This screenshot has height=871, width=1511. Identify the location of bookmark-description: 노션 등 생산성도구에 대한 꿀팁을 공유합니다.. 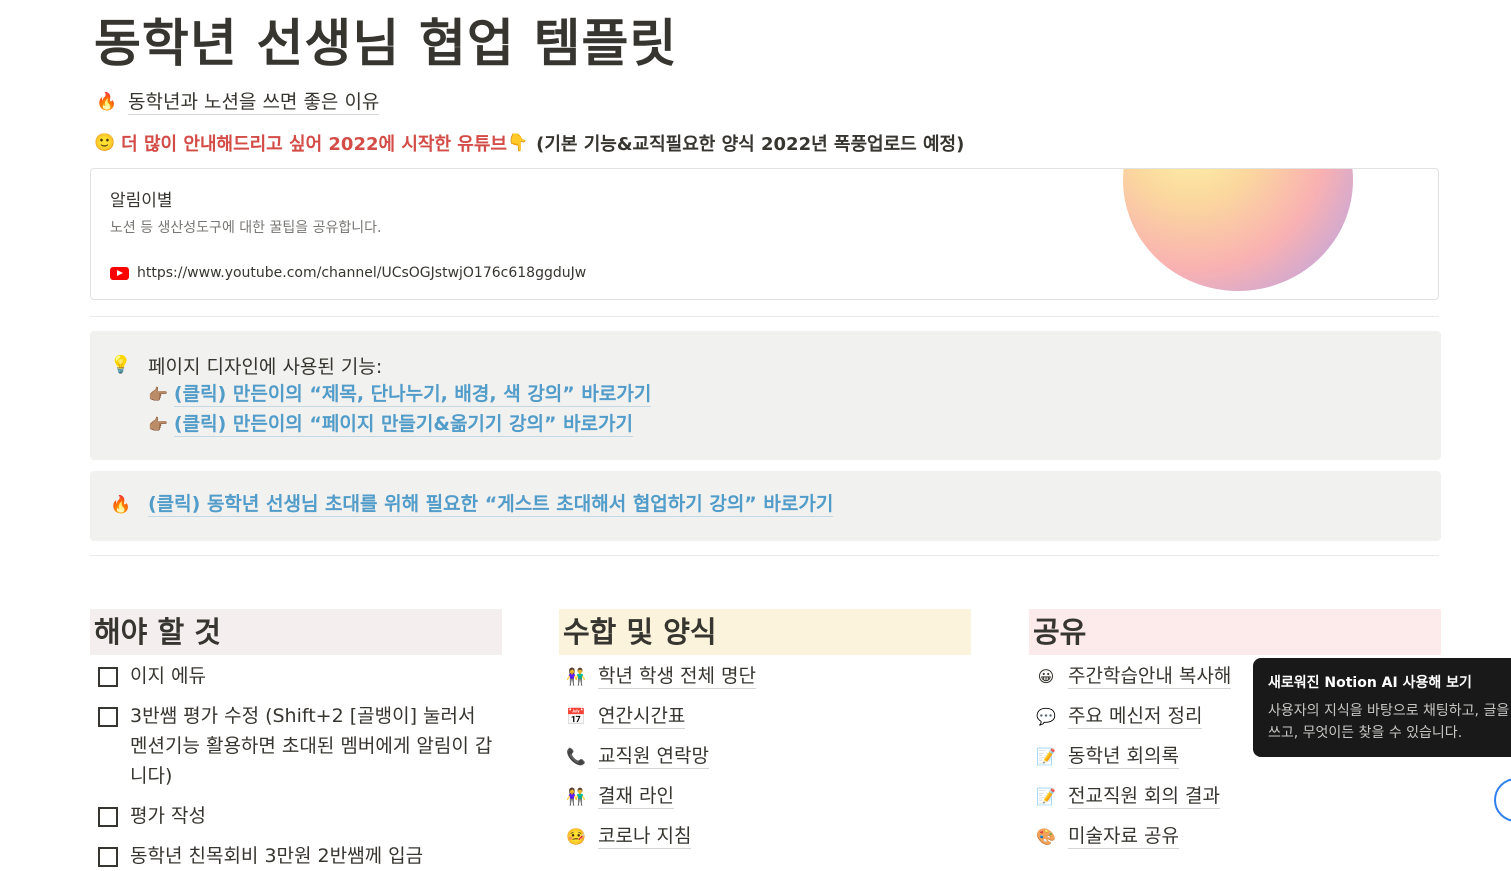
(246, 228).